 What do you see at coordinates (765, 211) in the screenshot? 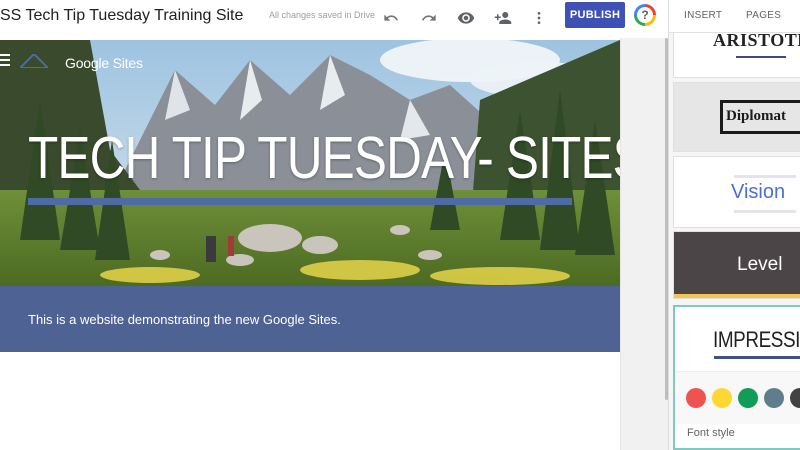
I see `theme-vision-bottom-line` at bounding box center [765, 211].